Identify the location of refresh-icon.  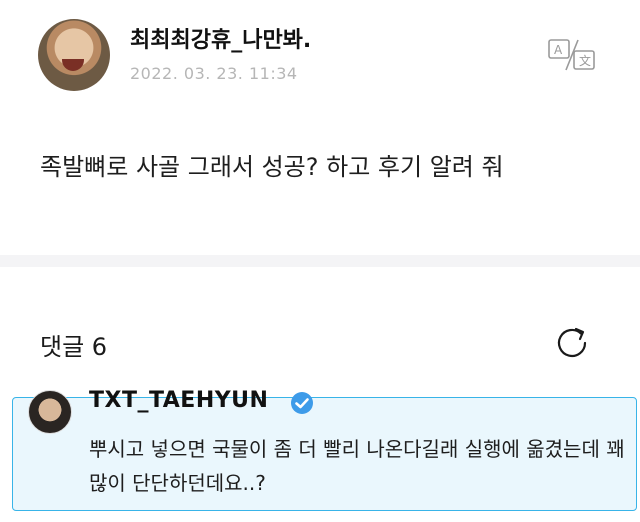
(572, 343).